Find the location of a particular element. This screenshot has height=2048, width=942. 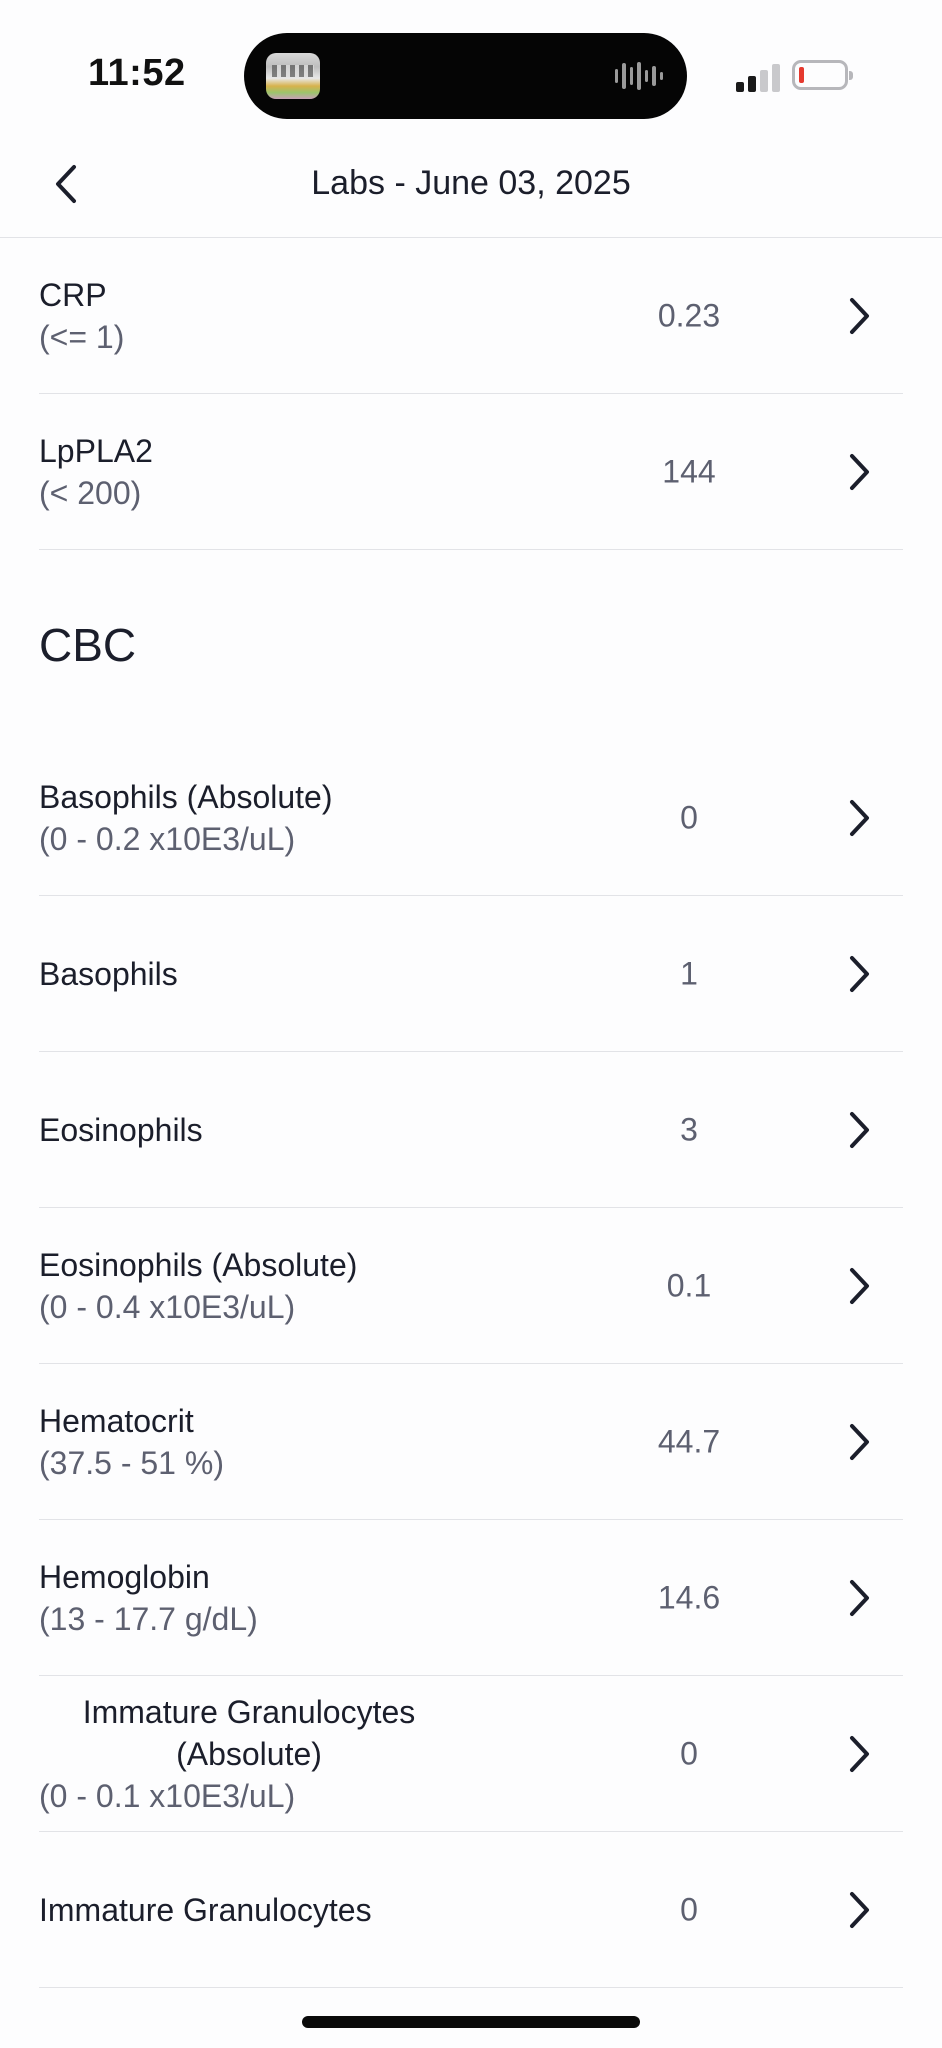

lab-name: CRP is located at coordinates (73, 294).